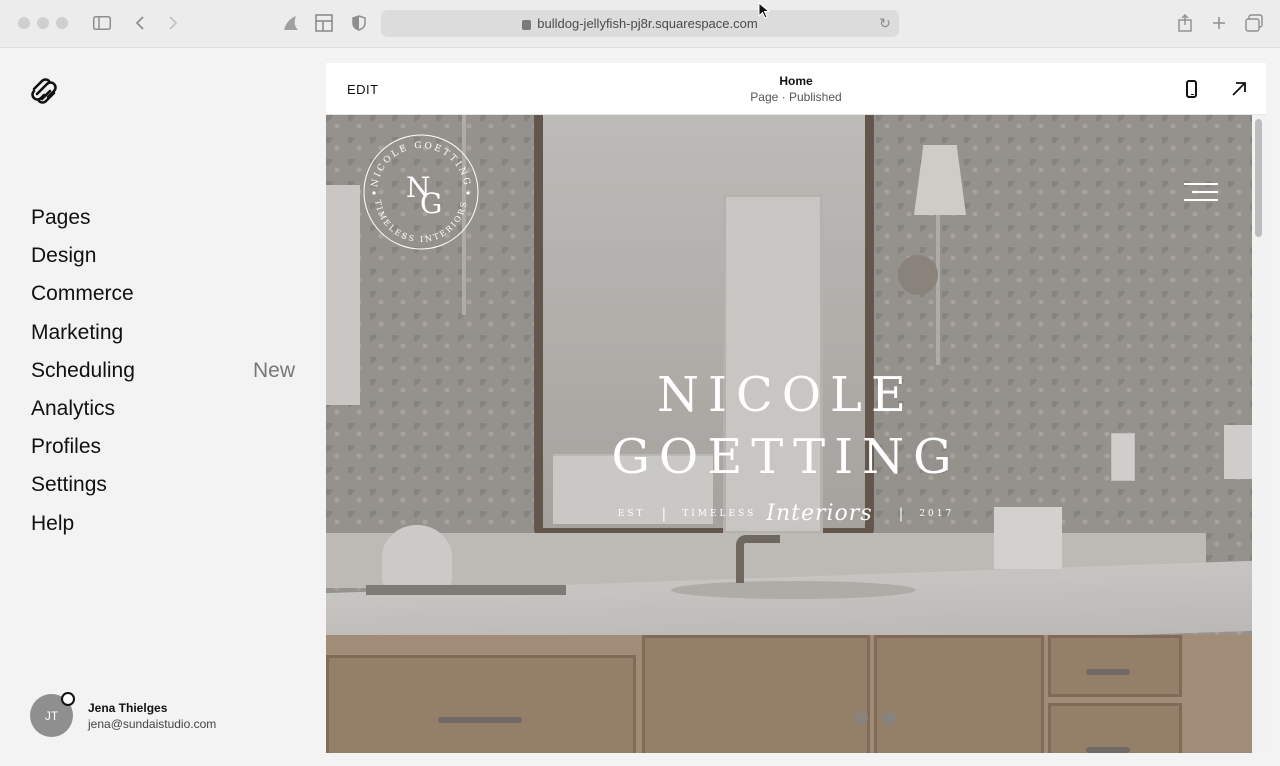  Describe the element at coordinates (786, 395) in the screenshot. I see `brand-line-1: NICOLE` at that location.